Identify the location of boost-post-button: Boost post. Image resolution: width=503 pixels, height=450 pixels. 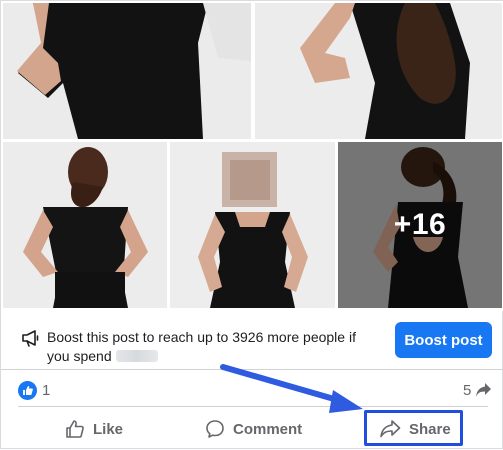
(443, 340).